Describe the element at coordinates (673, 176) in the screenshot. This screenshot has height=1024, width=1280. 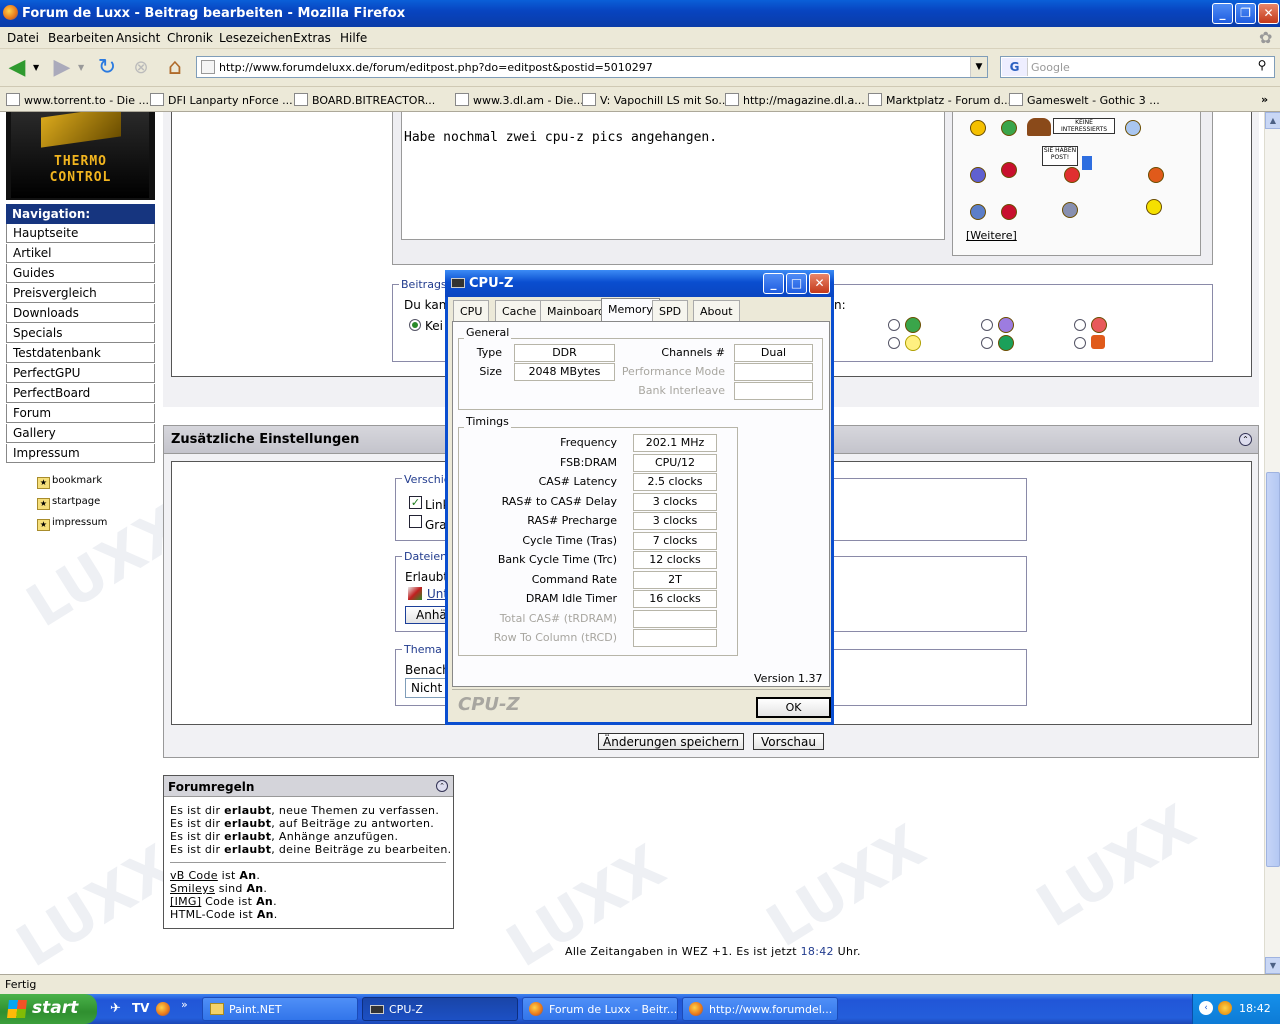
I see `message-textarea: Habe nochmal zwei cpu-z pics angehangen.` at that location.